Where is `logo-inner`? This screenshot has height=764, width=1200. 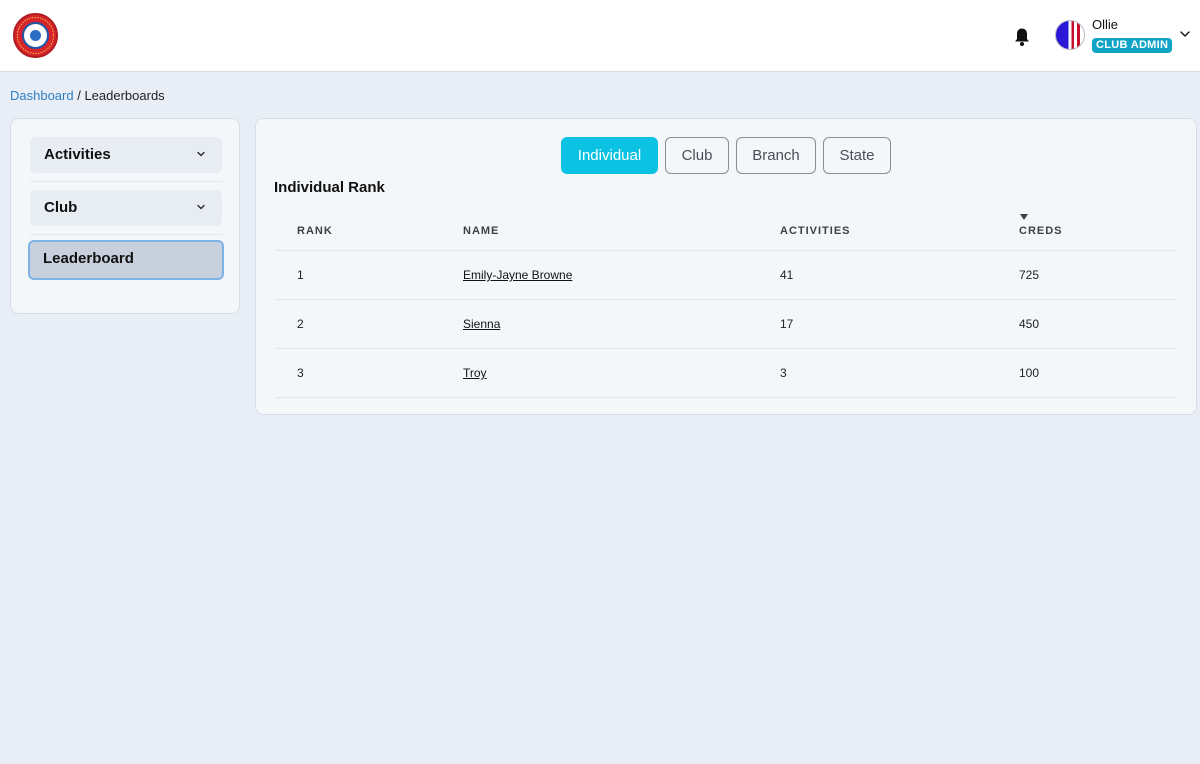 logo-inner is located at coordinates (35, 35).